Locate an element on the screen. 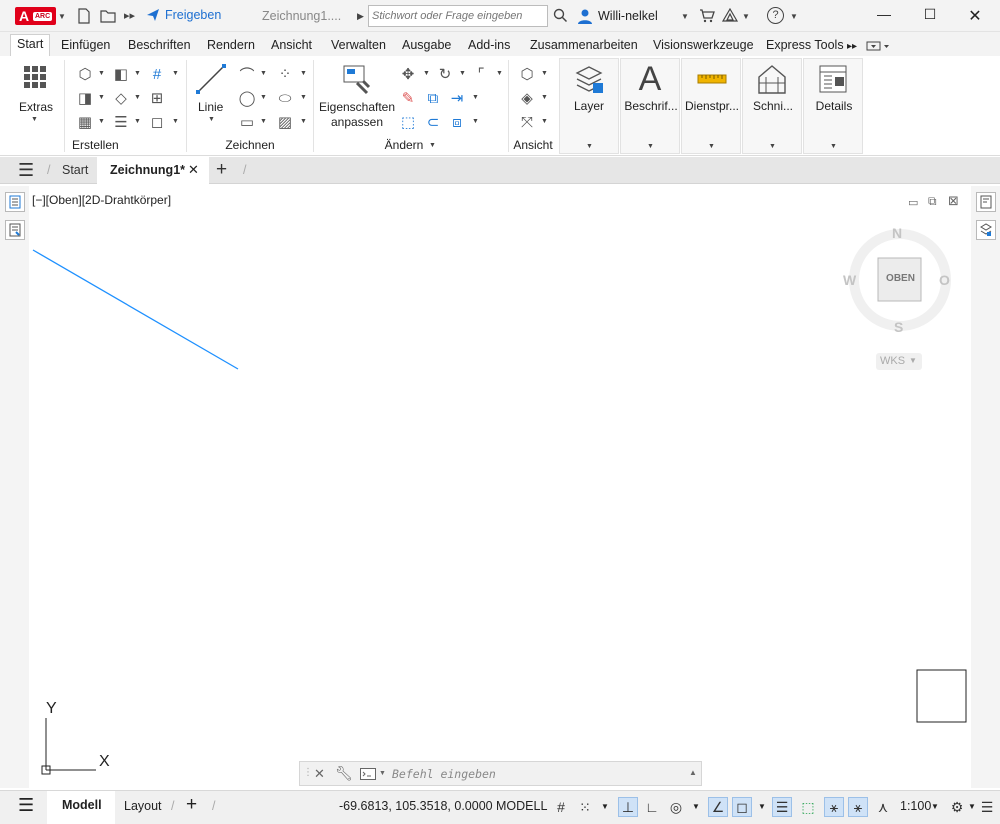 The image size is (1000, 824). array-copy-caret-icon: ▼ is located at coordinates (475, 121).